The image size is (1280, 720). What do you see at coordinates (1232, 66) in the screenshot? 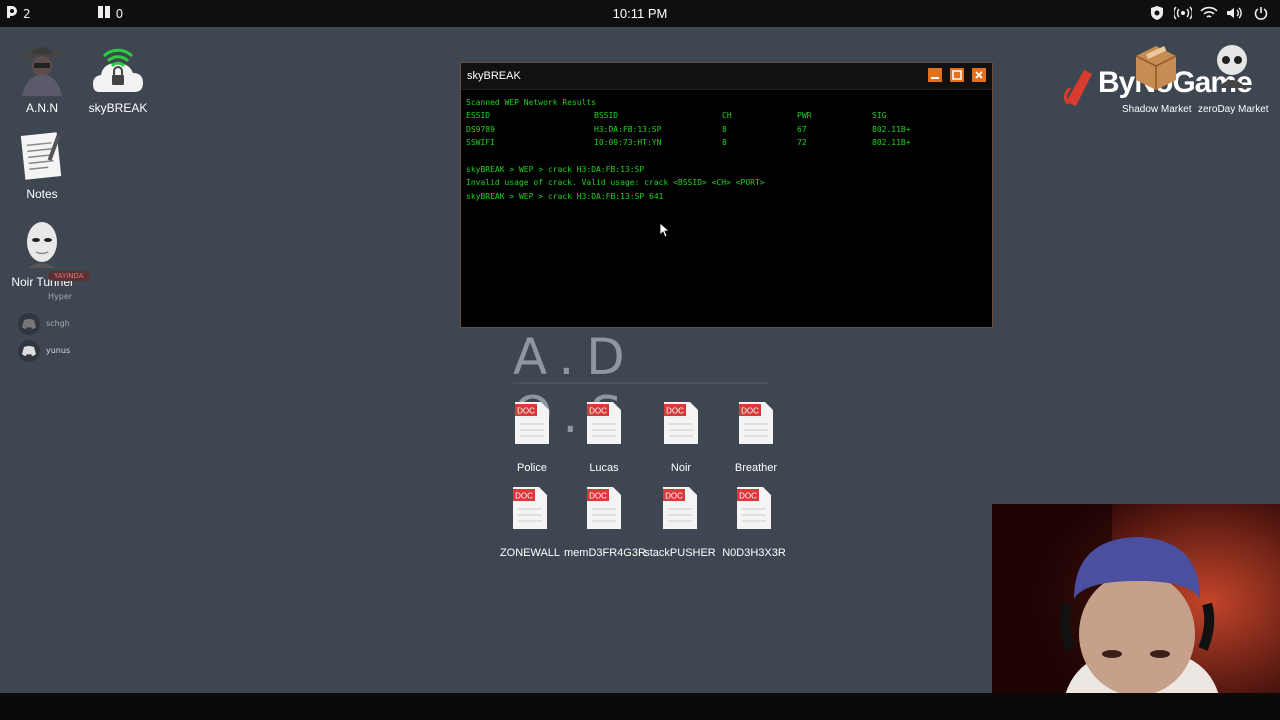
I see `skull-icon` at bounding box center [1232, 66].